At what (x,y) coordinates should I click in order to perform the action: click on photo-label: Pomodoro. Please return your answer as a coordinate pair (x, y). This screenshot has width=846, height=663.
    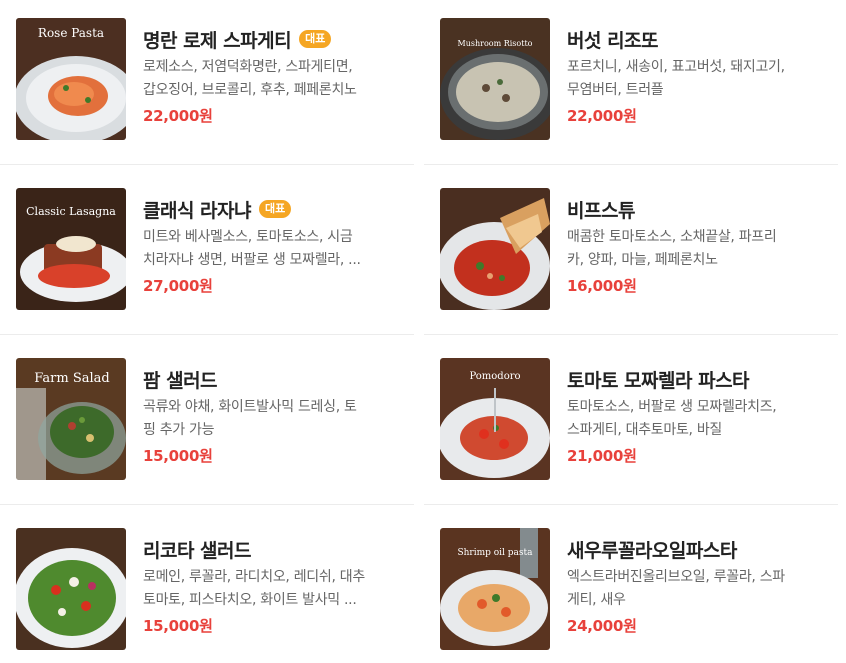
    Looking at the image, I should click on (494, 376).